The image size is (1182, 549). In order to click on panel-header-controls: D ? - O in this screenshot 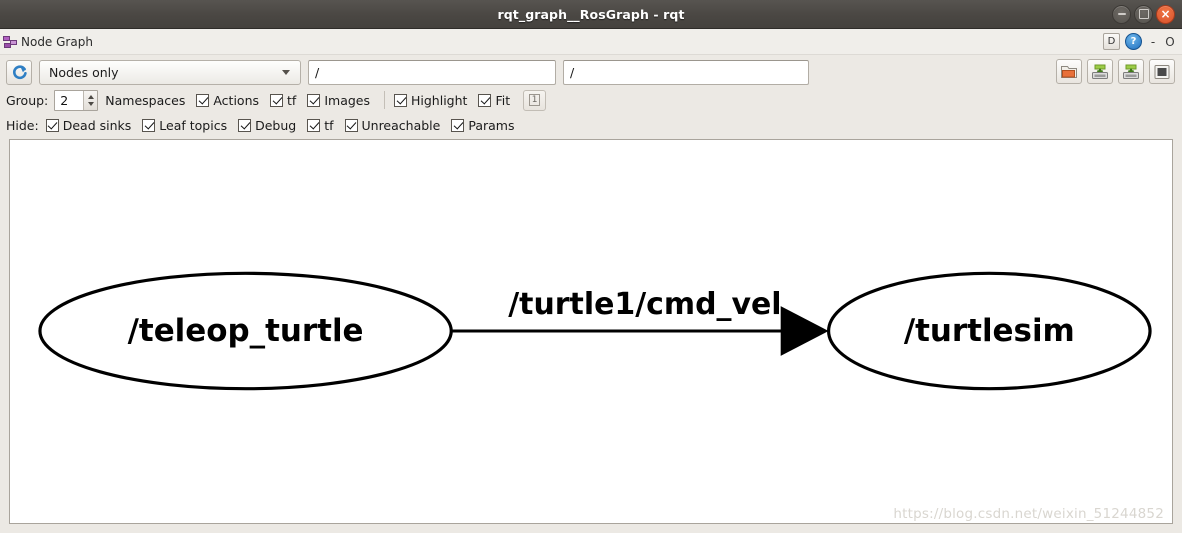, I will do `click(1139, 41)`.